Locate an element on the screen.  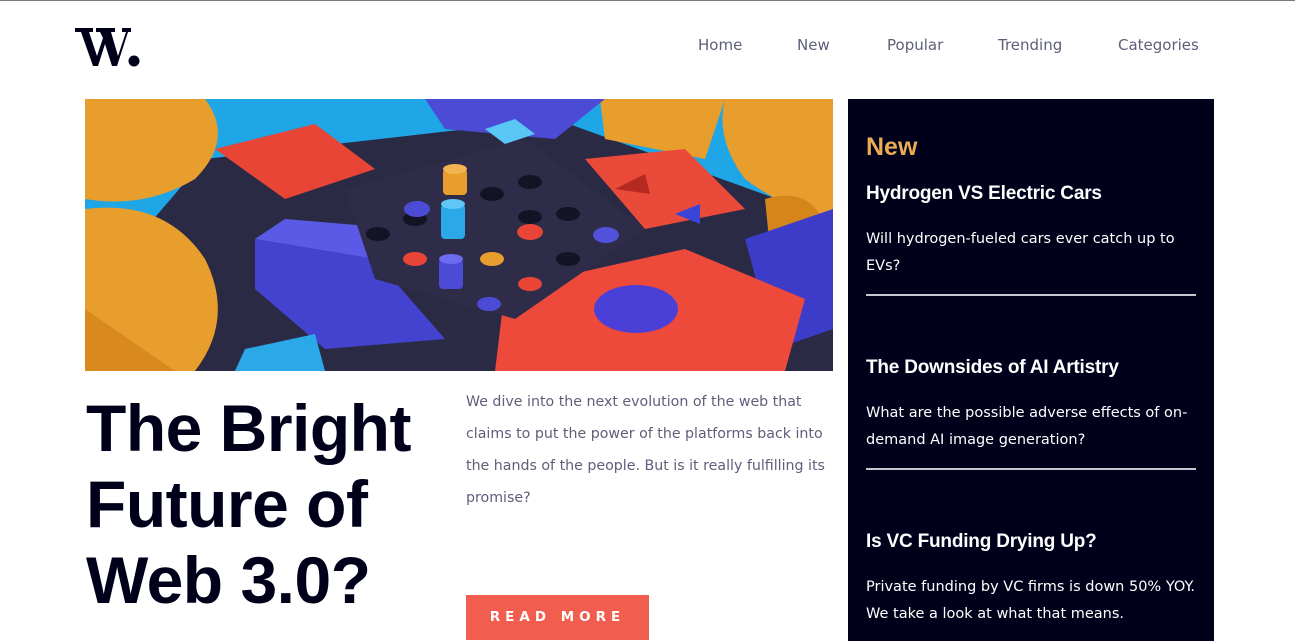
sidebar-article-title: The Downsides of AI Artistry is located at coordinates (1031, 368).